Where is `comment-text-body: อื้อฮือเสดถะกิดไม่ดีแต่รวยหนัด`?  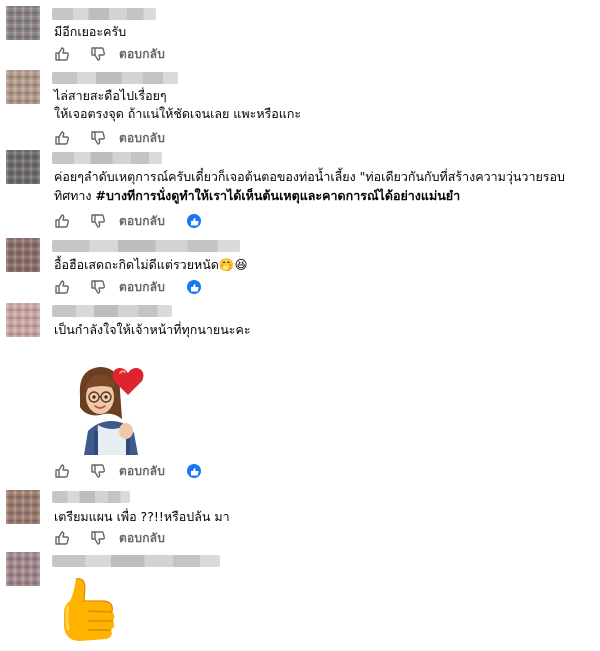
comment-text-body: อื้อฮือเสดถะกิดไม่ดีแต่รวยหนัด is located at coordinates (136, 264).